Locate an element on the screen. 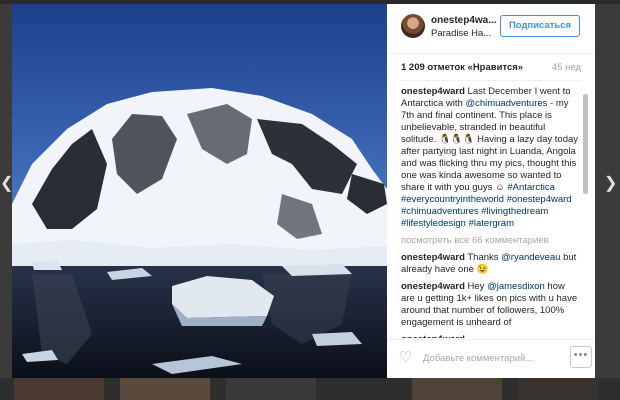  view-all-comments: посмотреть все 66 комментариев is located at coordinates (490, 241).